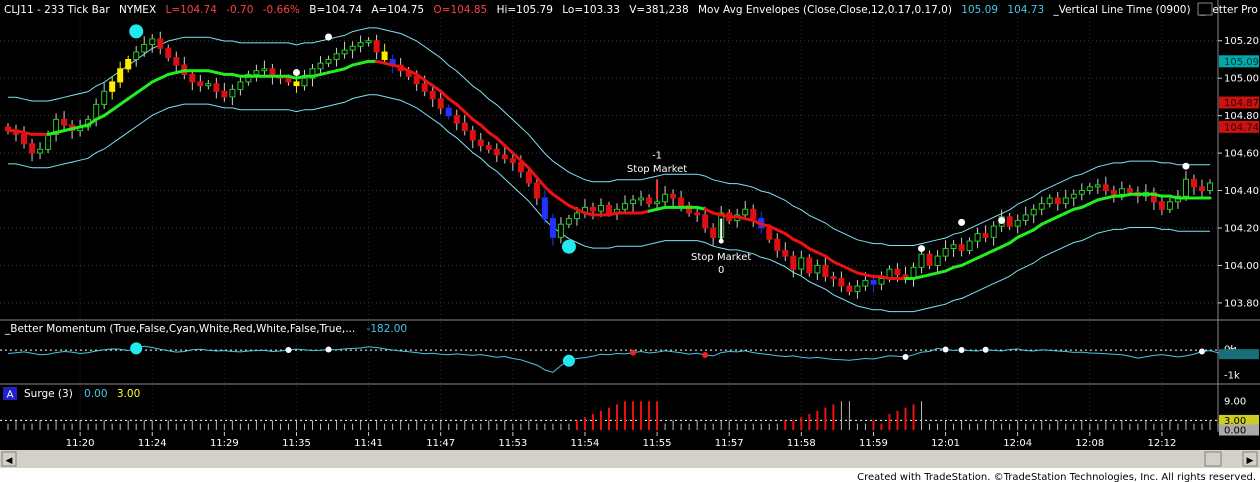 This screenshot has height=482, width=1260. Describe the element at coordinates (658, 10) in the screenshot. I see `volume: V=381,238` at that location.